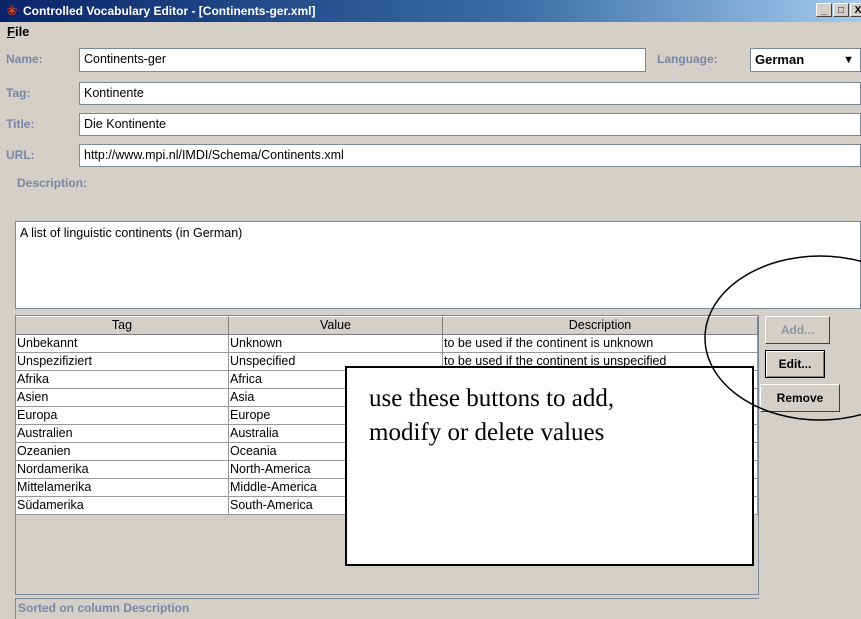  I want to click on cell-description: to be used if the continent is unknown, so click(600, 344).